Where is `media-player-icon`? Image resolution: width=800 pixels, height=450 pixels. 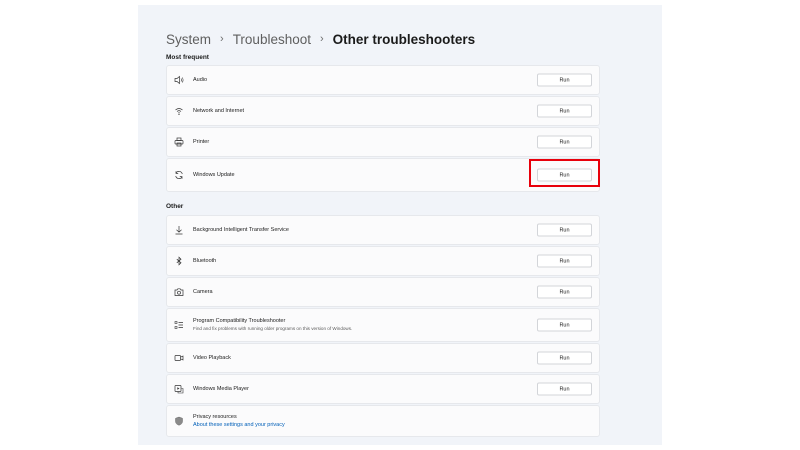 media-player-icon is located at coordinates (179, 389).